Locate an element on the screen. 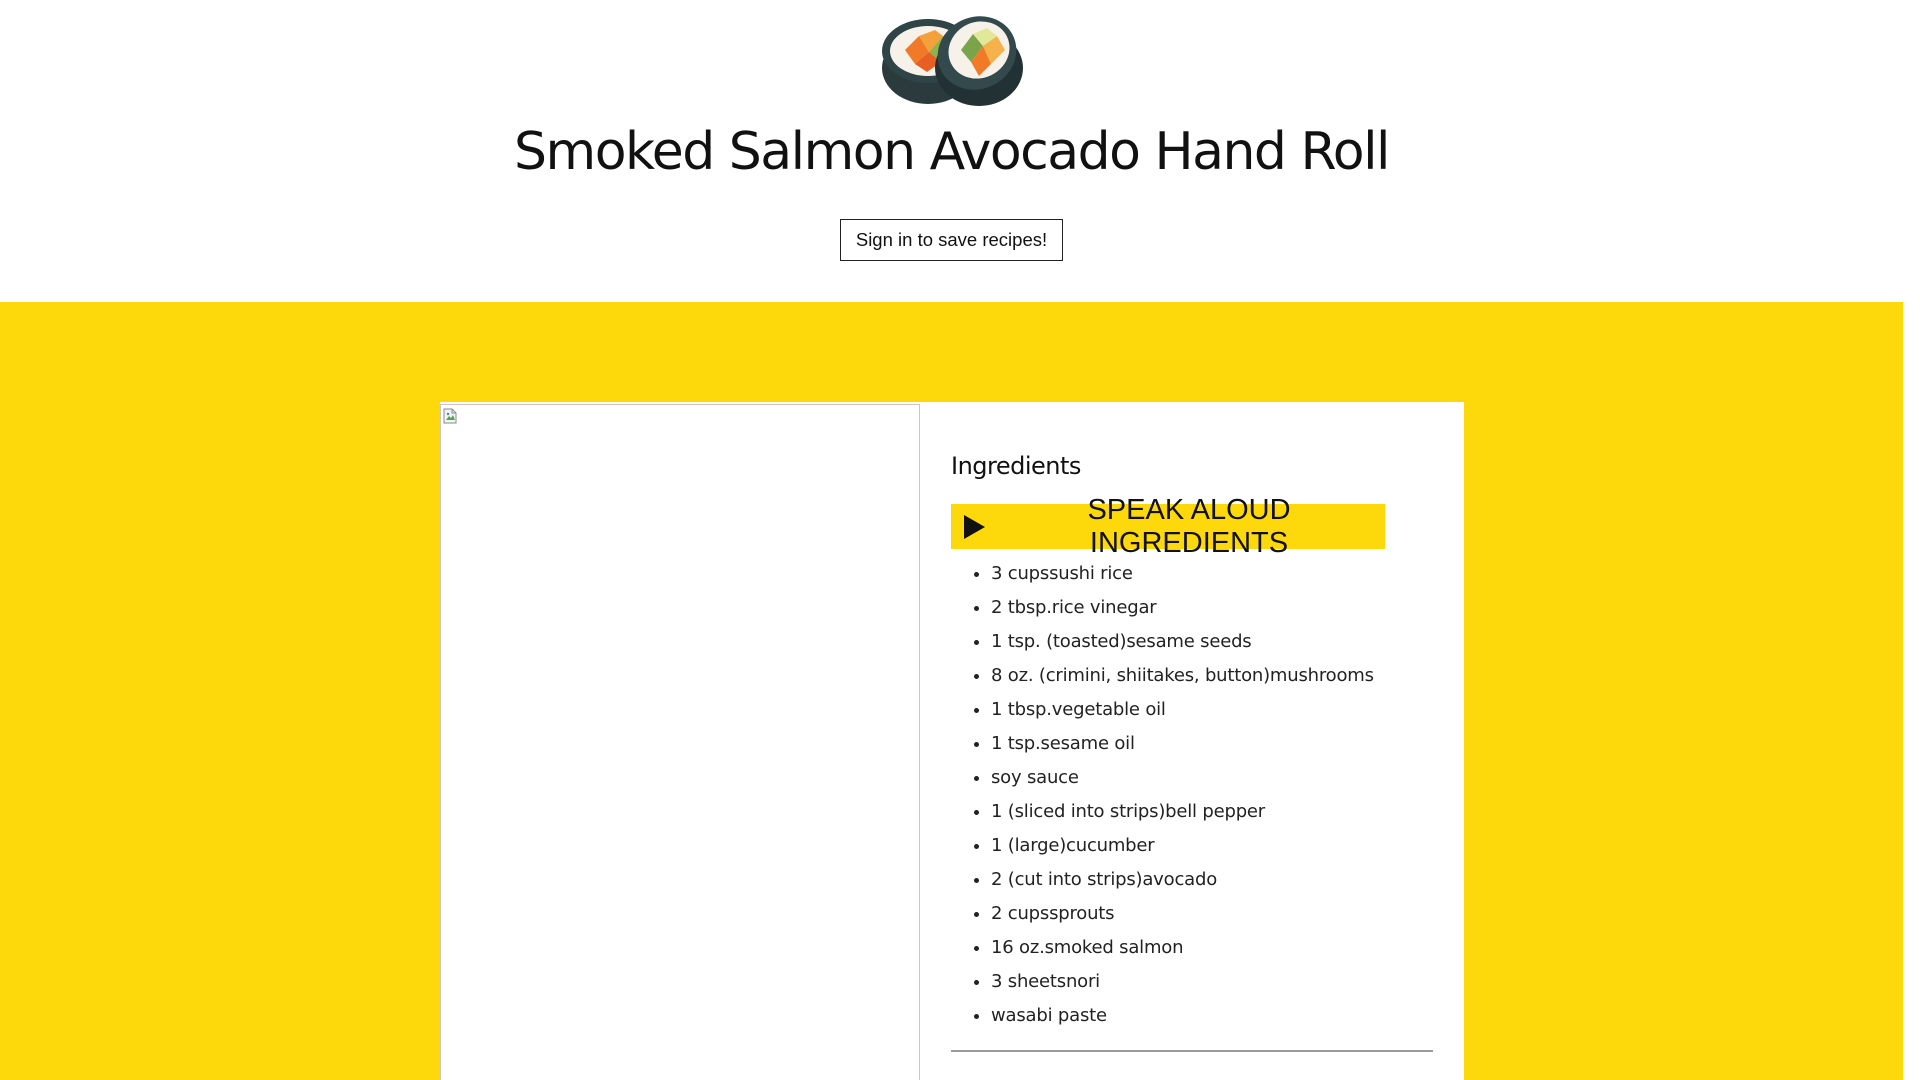  page-title: Smoked Salmon Avocado Hand Roll is located at coordinates (952, 152).